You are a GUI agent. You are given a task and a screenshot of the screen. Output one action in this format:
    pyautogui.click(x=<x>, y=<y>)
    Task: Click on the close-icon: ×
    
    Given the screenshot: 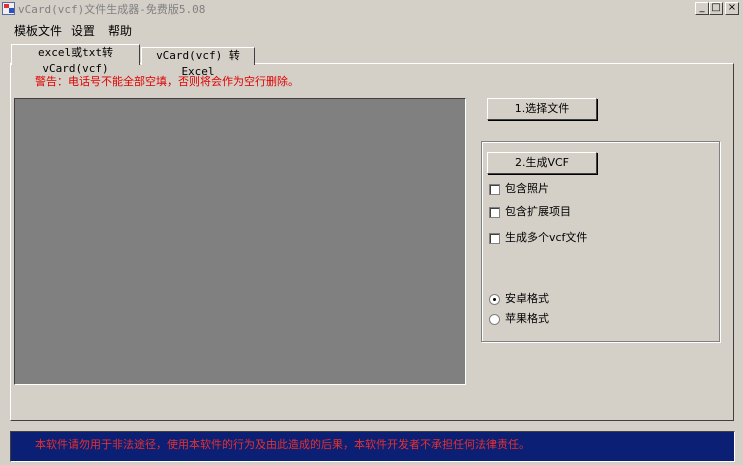 What is the action you would take?
    pyautogui.click(x=732, y=7)
    